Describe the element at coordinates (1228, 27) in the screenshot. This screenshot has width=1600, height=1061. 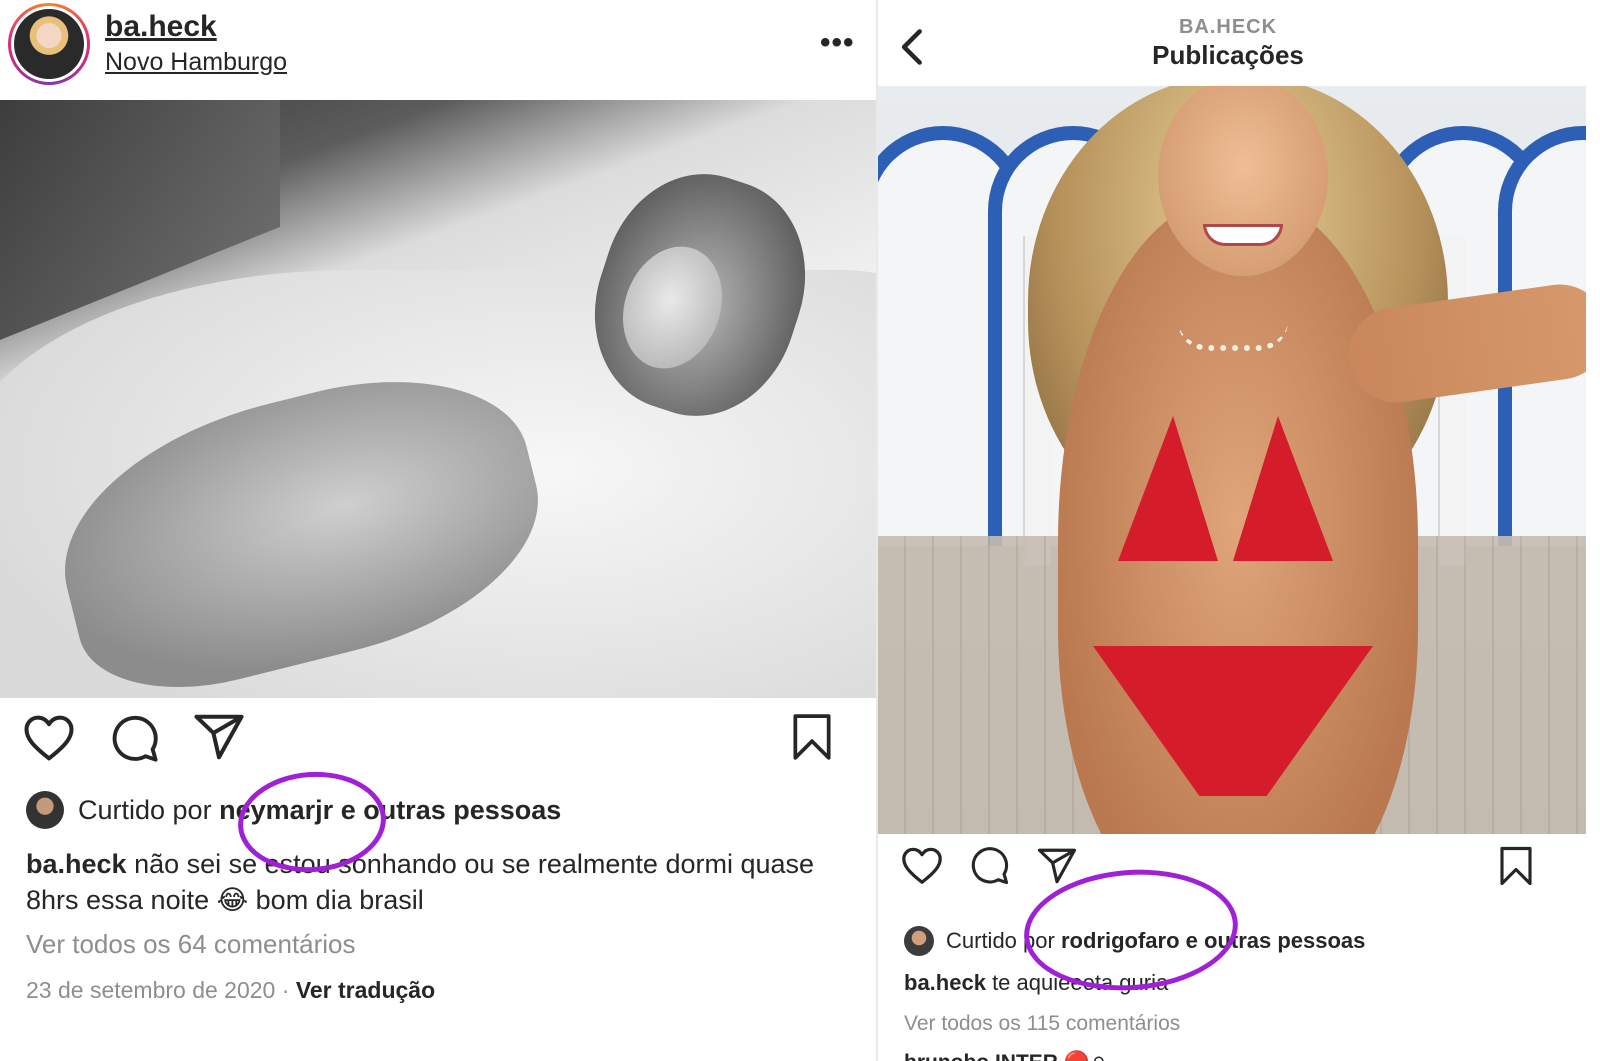
I see `header-owner: BA.HECK` at that location.